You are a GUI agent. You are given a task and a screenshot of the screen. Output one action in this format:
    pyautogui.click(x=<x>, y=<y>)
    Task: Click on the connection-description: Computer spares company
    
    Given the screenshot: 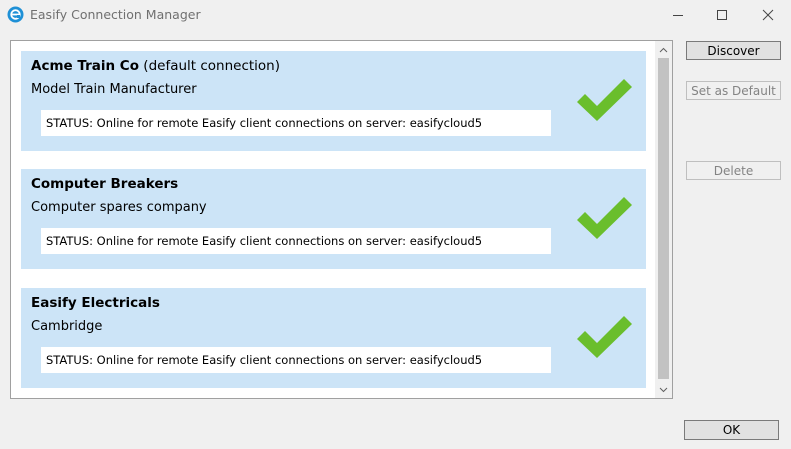 What is the action you would take?
    pyautogui.click(x=119, y=207)
    